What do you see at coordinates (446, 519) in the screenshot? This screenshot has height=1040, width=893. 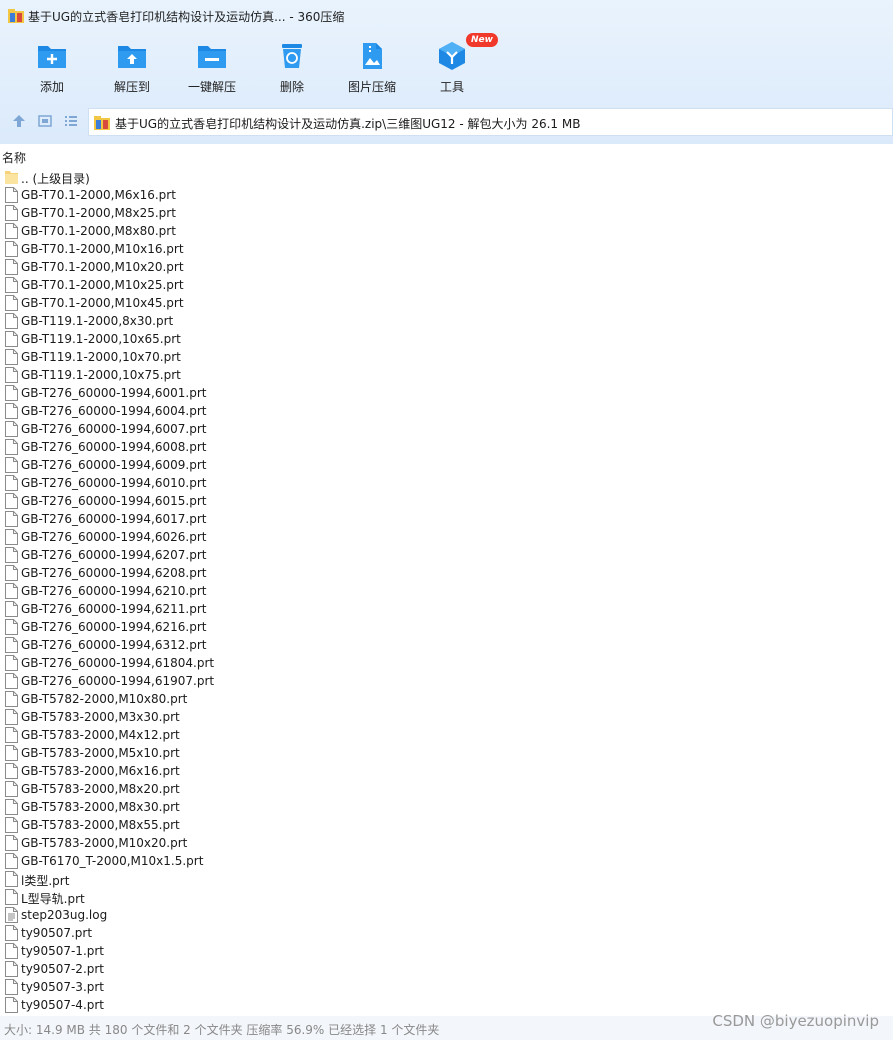 I see `file-row: GB-T276_60000-1994,6017.prt` at bounding box center [446, 519].